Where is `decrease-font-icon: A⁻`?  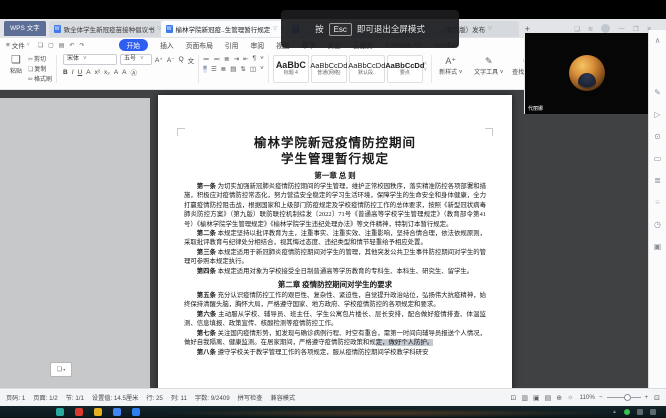 decrease-font-icon: A⁻ is located at coordinates (171, 60).